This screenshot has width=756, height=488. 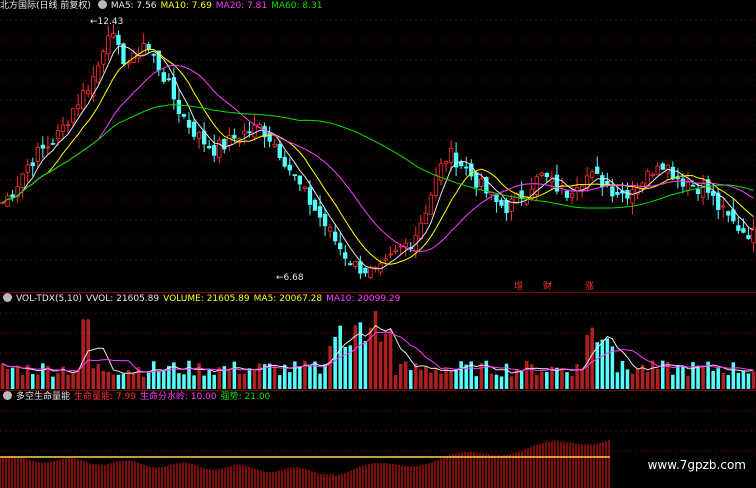 I want to click on volume-indicator-name: VOL-TDX(5,10), so click(x=49, y=299).